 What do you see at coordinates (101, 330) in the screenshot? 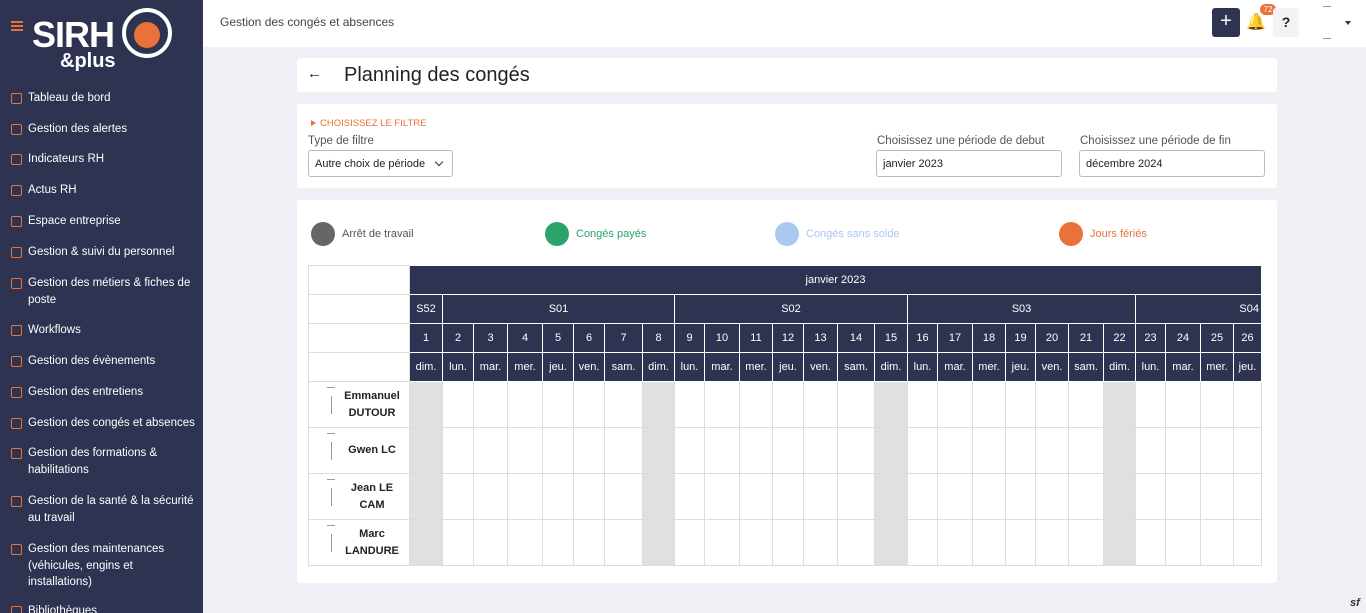
I see `sidebar-item: Workflows` at bounding box center [101, 330].